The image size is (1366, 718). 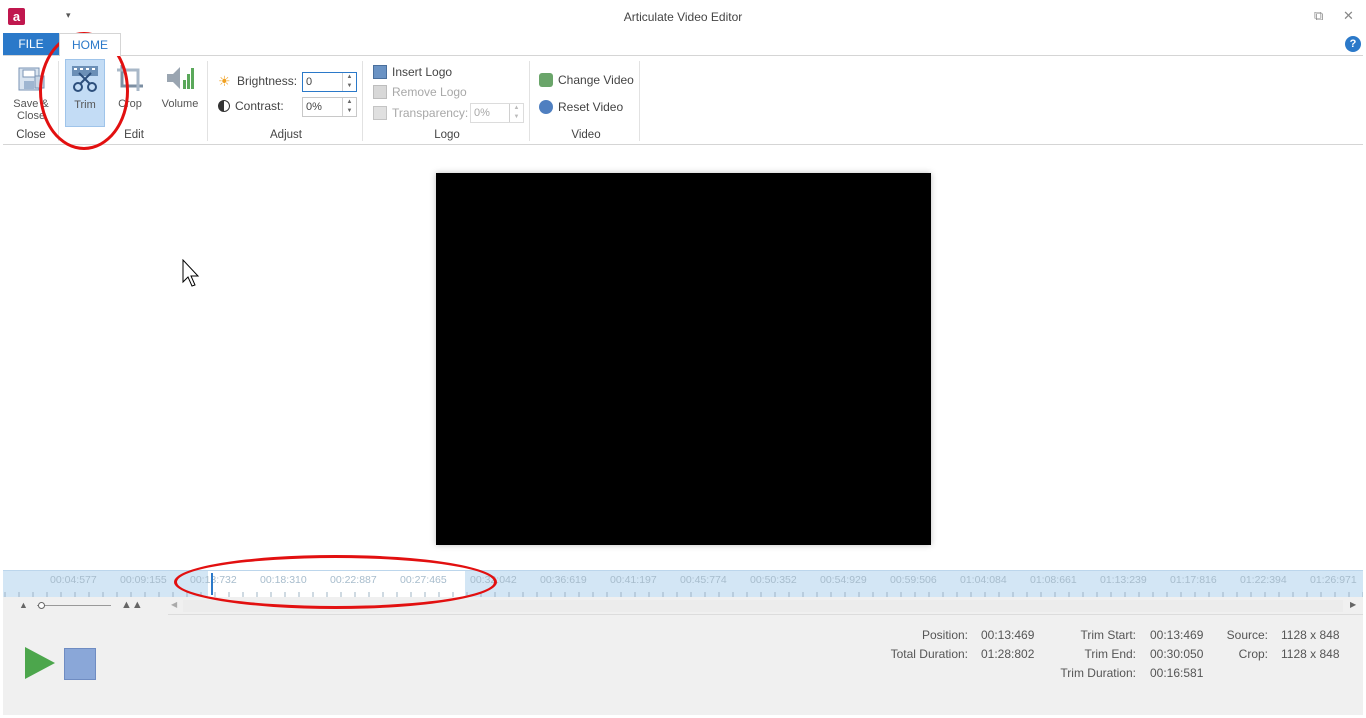 What do you see at coordinates (380, 113) in the screenshot?
I see `transparency-icon` at bounding box center [380, 113].